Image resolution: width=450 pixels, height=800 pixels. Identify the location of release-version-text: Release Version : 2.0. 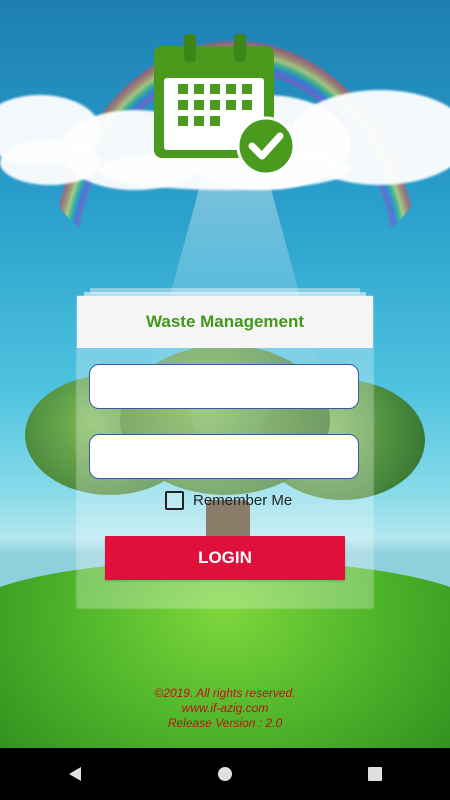
(225, 723).